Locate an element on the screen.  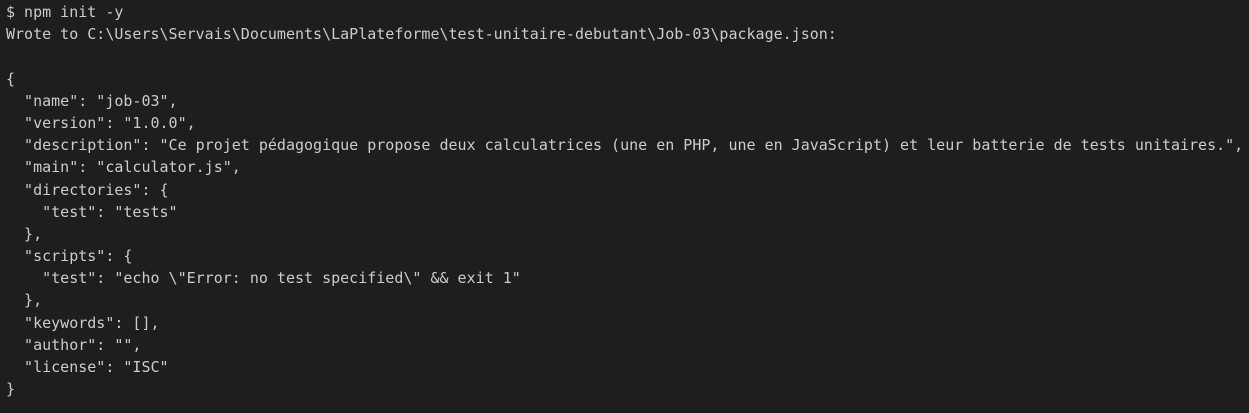
json-author-line: "author": "", is located at coordinates (74, 344).